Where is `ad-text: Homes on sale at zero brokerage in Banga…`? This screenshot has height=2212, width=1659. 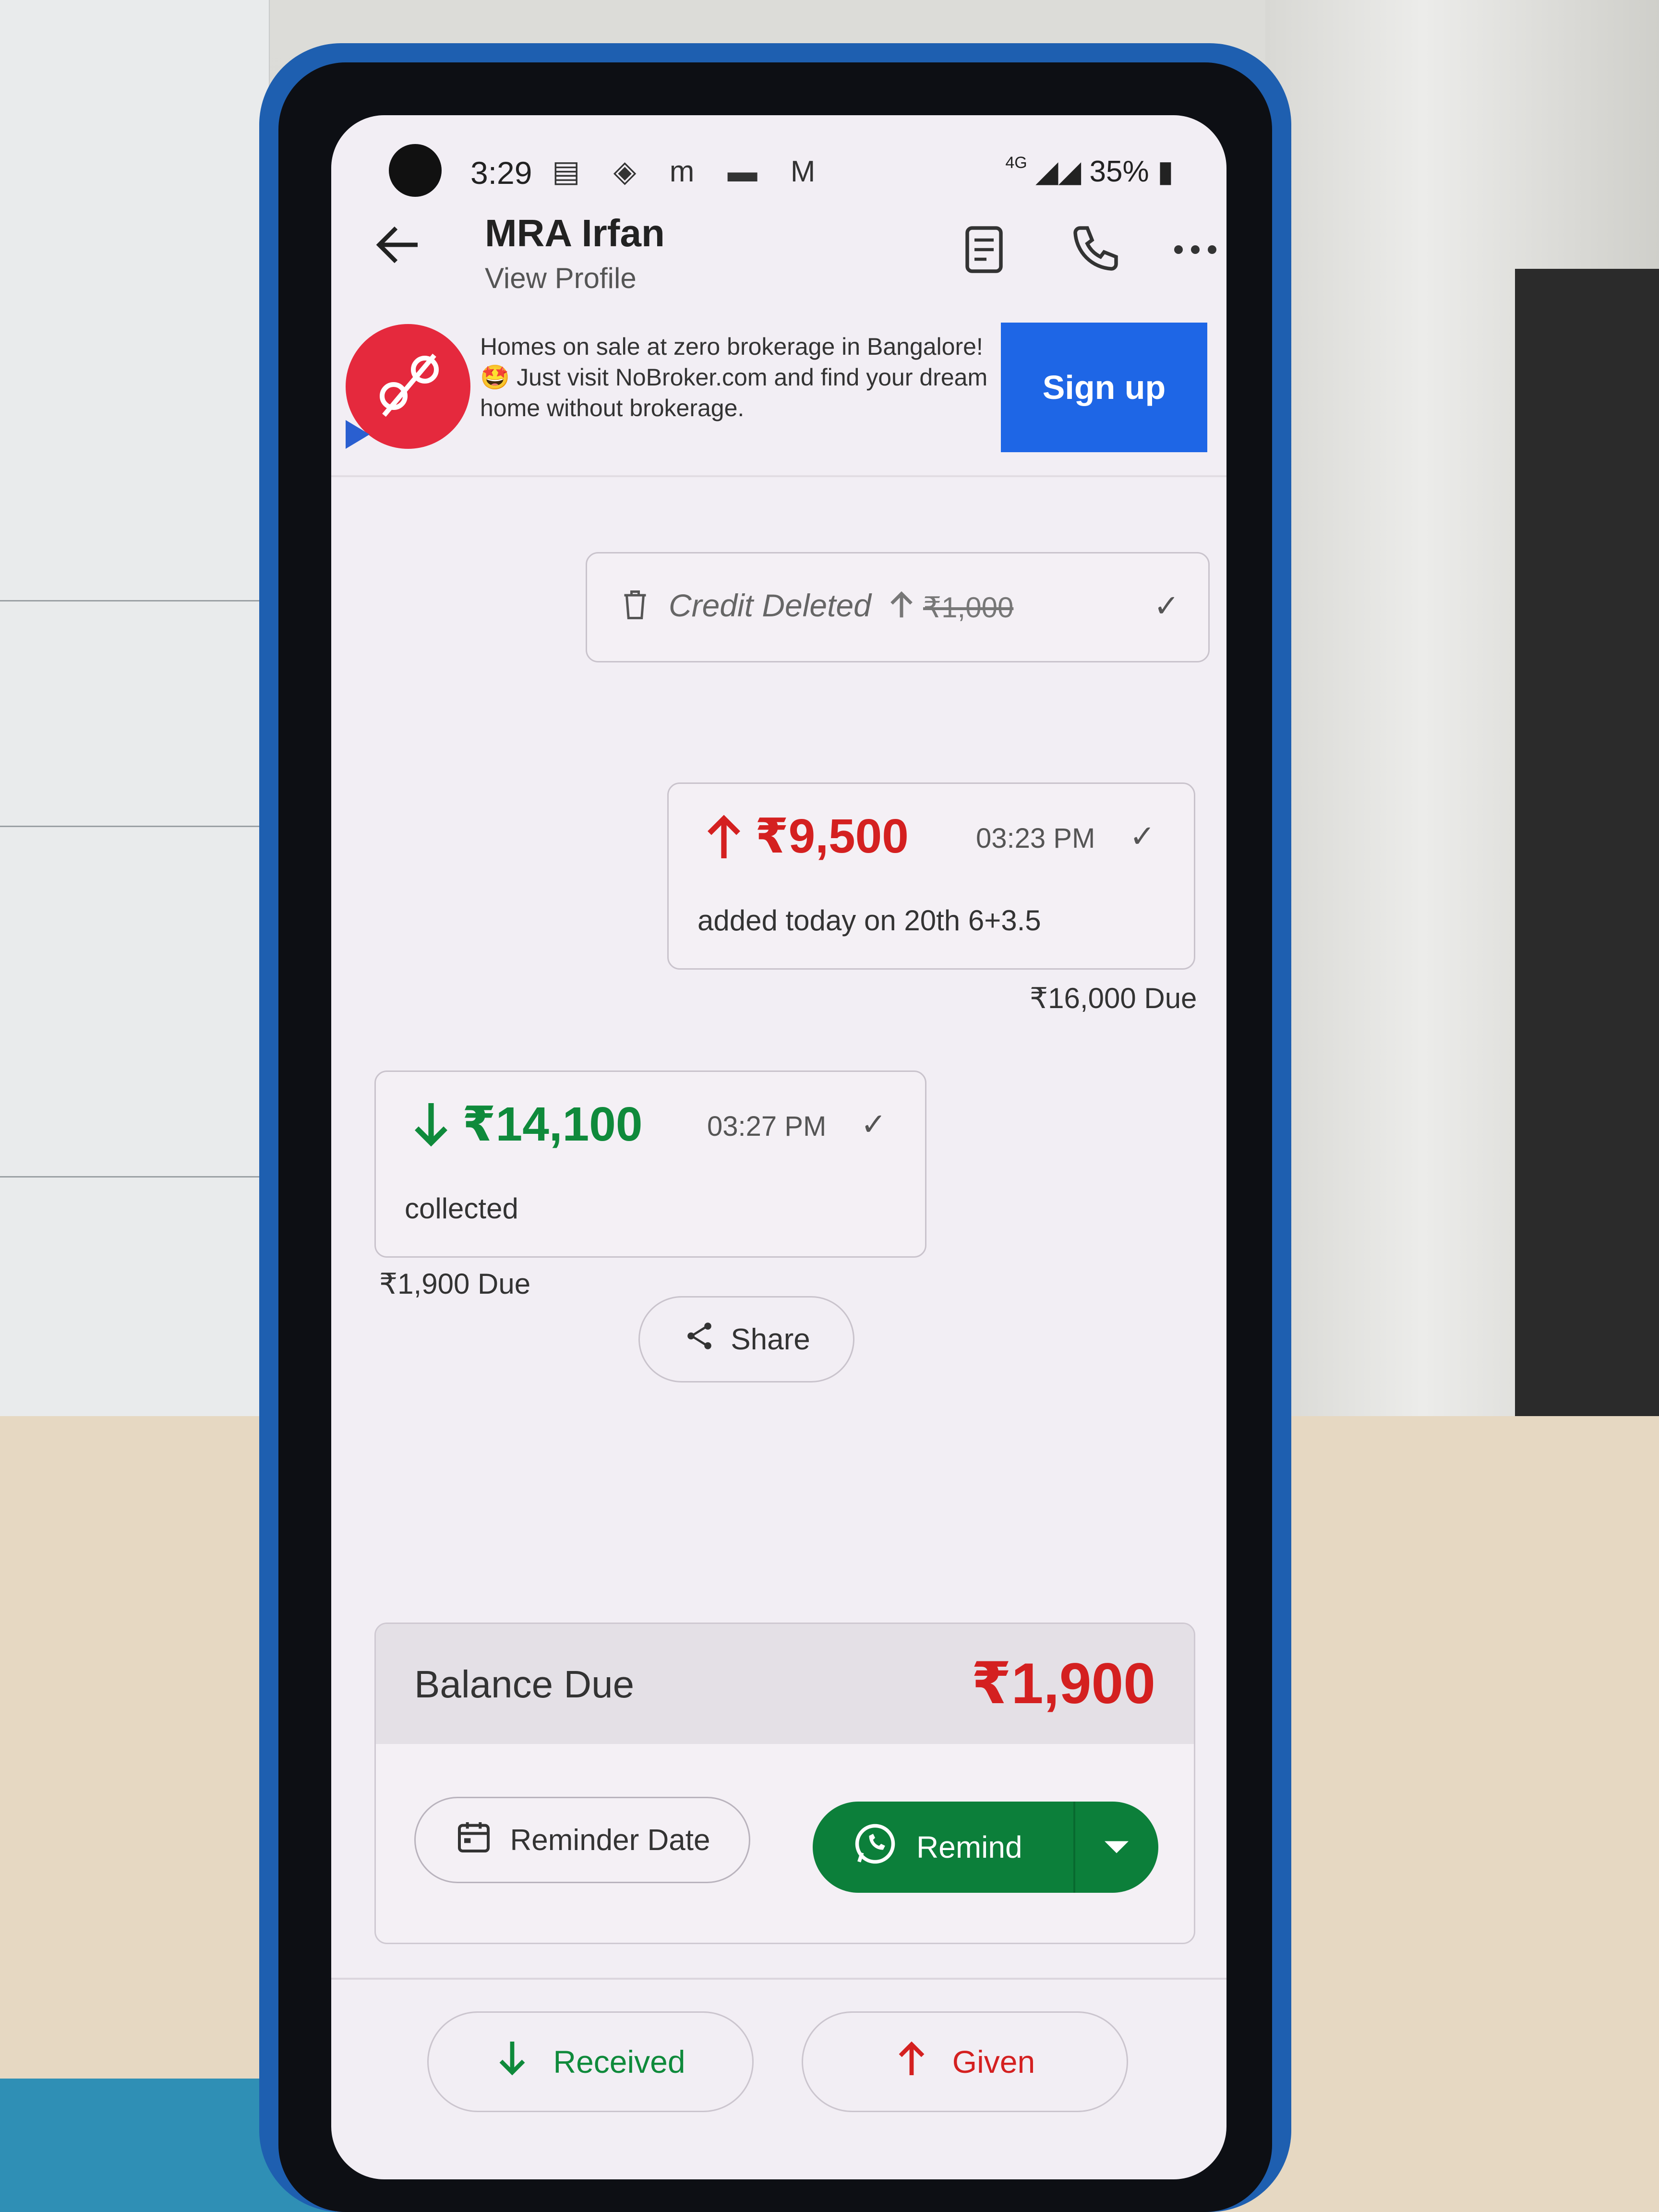 ad-text: Homes on sale at zero brokerage in Banga… is located at coordinates (734, 377).